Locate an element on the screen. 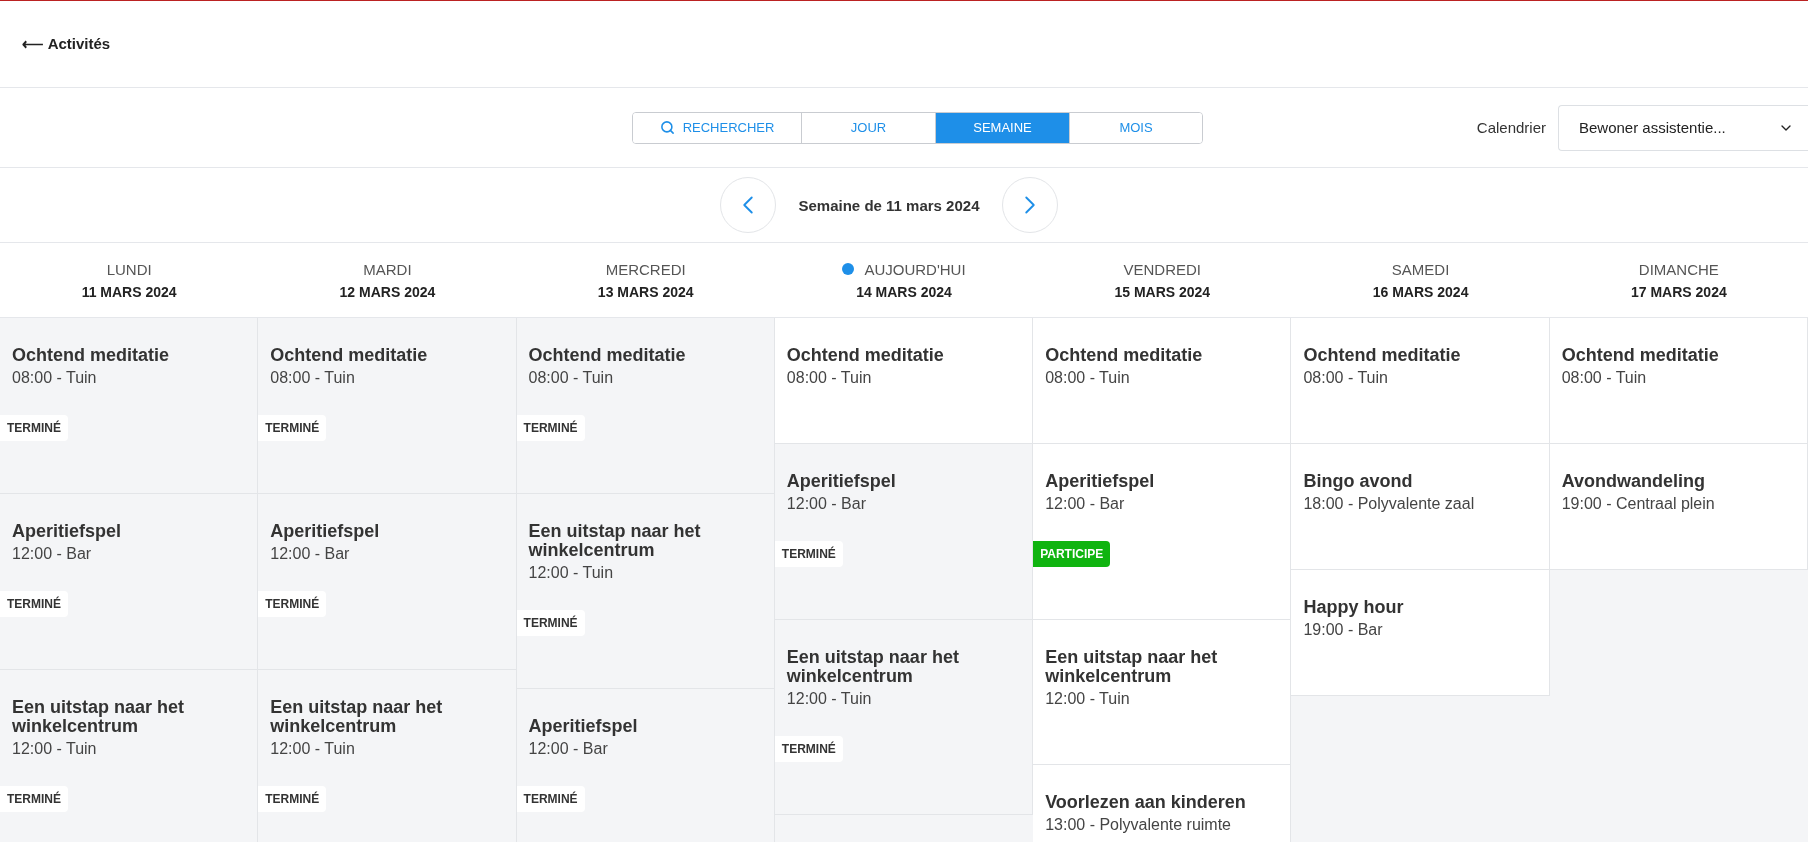 The width and height of the screenshot is (1808, 842). day-date: 13 MARS 2024 is located at coordinates (645, 291).